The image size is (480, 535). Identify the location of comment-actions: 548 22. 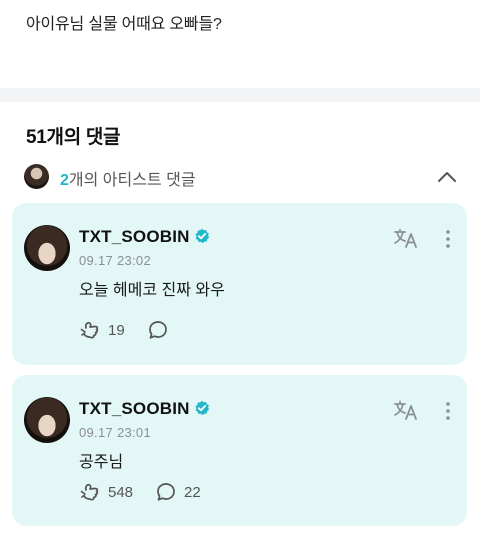
(151, 492).